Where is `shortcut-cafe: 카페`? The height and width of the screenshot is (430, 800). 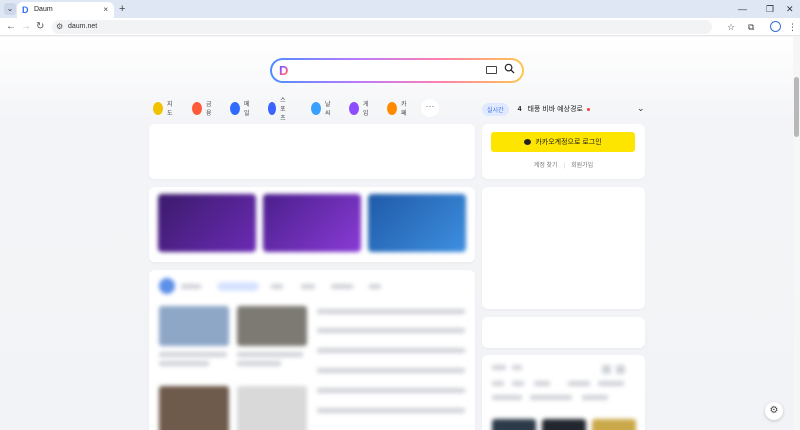 shortcut-cafe: 카페 is located at coordinates (398, 108).